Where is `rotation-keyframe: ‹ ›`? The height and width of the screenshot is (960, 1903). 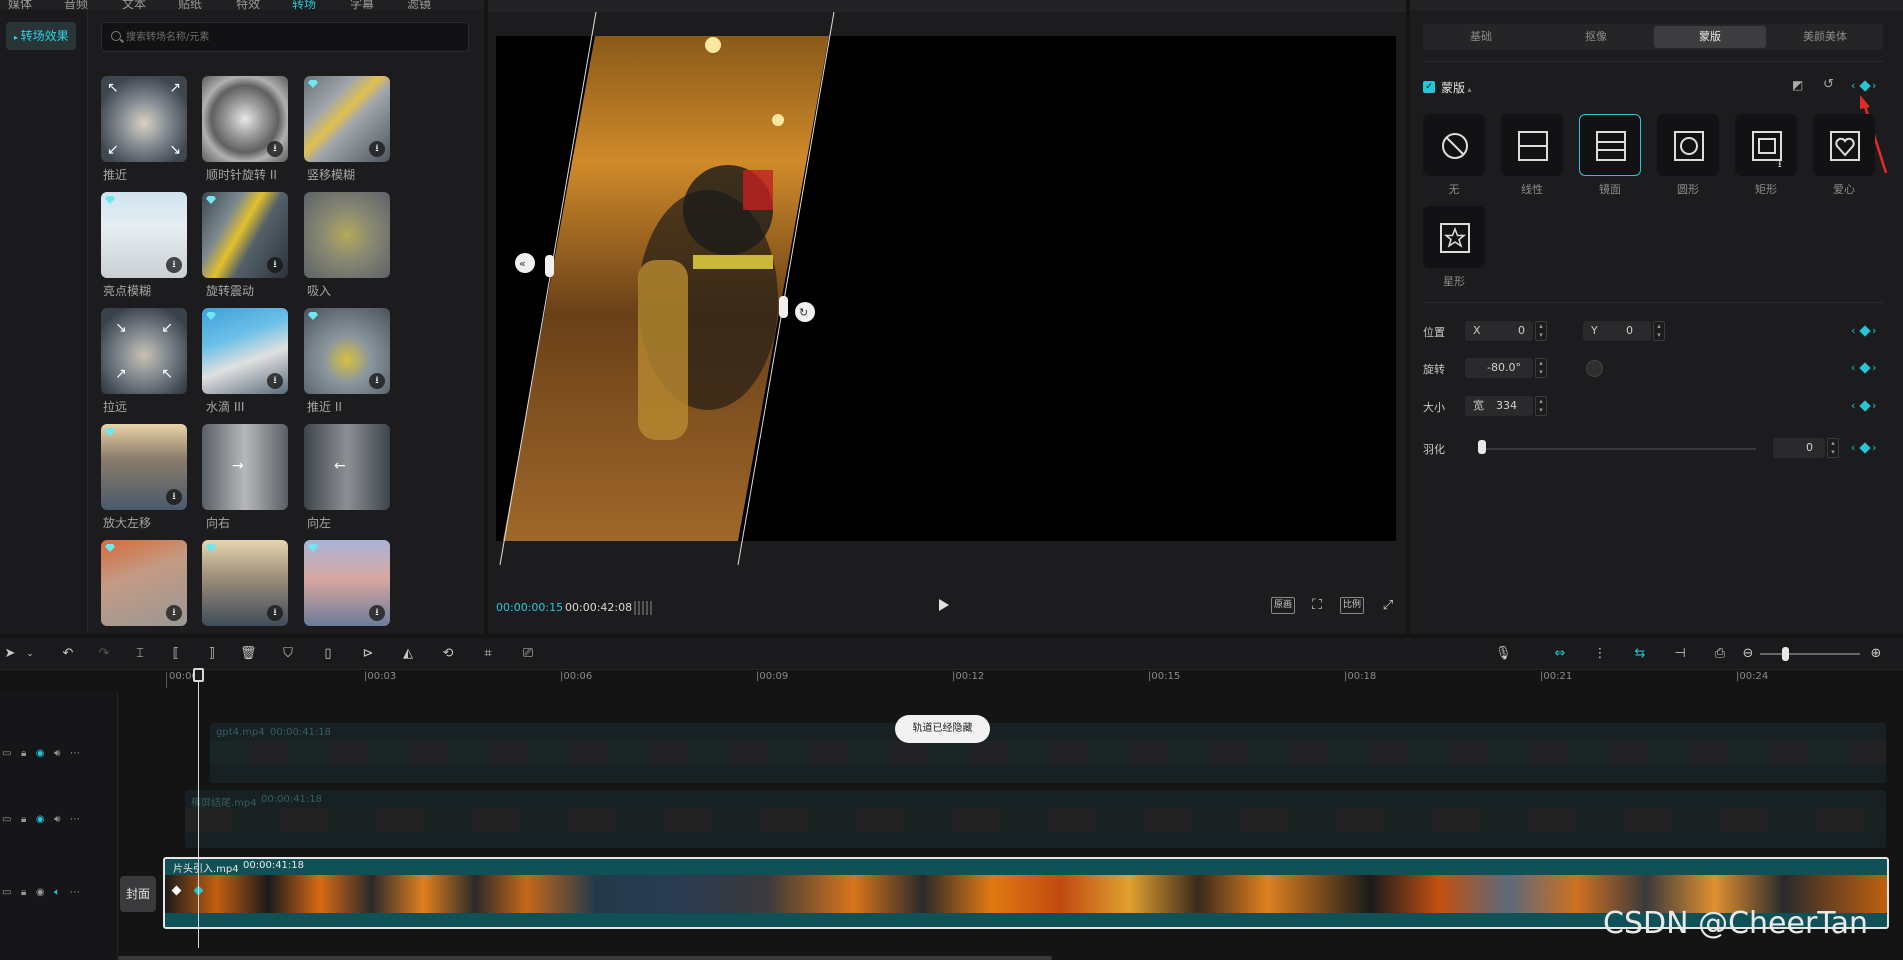
rotation-keyframe: ‹ › is located at coordinates (1865, 368).